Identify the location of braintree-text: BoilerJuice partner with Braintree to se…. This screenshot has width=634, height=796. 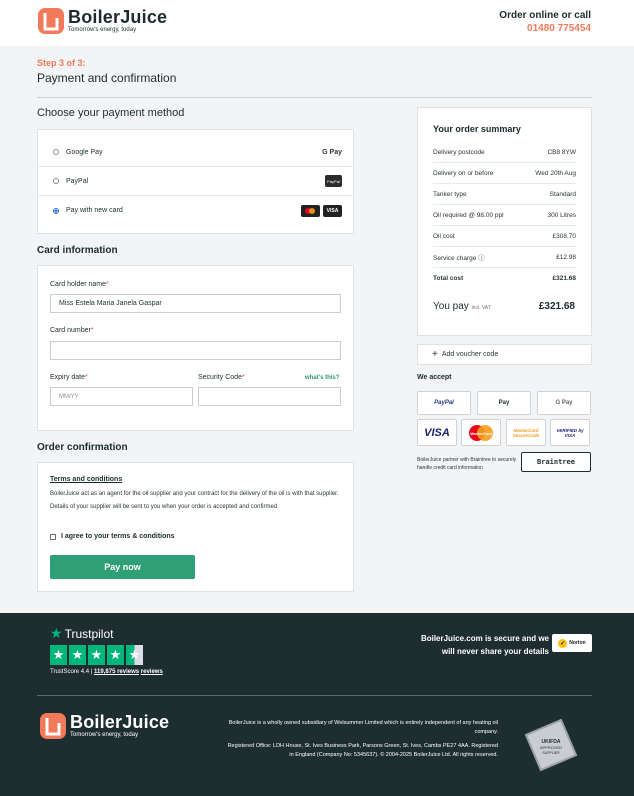
(467, 464).